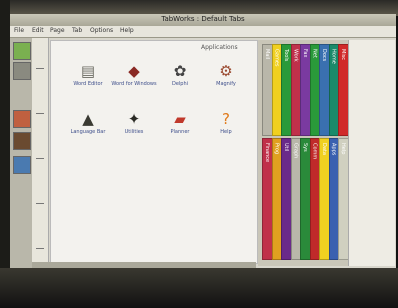 The height and width of the screenshot is (308, 398). What do you see at coordinates (226, 132) in the screenshot?
I see `app-icon-label: Help` at bounding box center [226, 132].